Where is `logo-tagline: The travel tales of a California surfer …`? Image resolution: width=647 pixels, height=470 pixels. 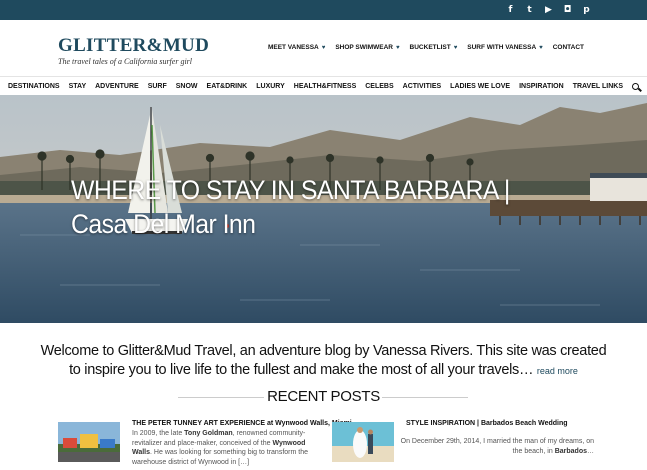
logo-tagline: The travel tales of a California surfer … is located at coordinates (125, 61).